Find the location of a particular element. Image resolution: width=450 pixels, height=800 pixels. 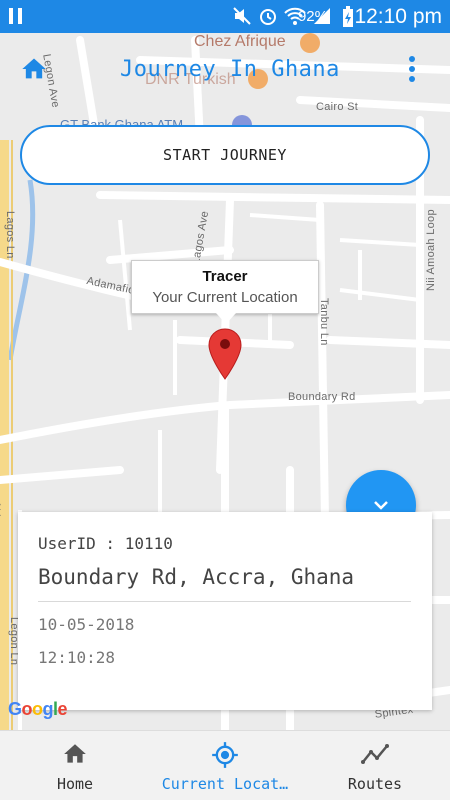

divider is located at coordinates (224, 601).